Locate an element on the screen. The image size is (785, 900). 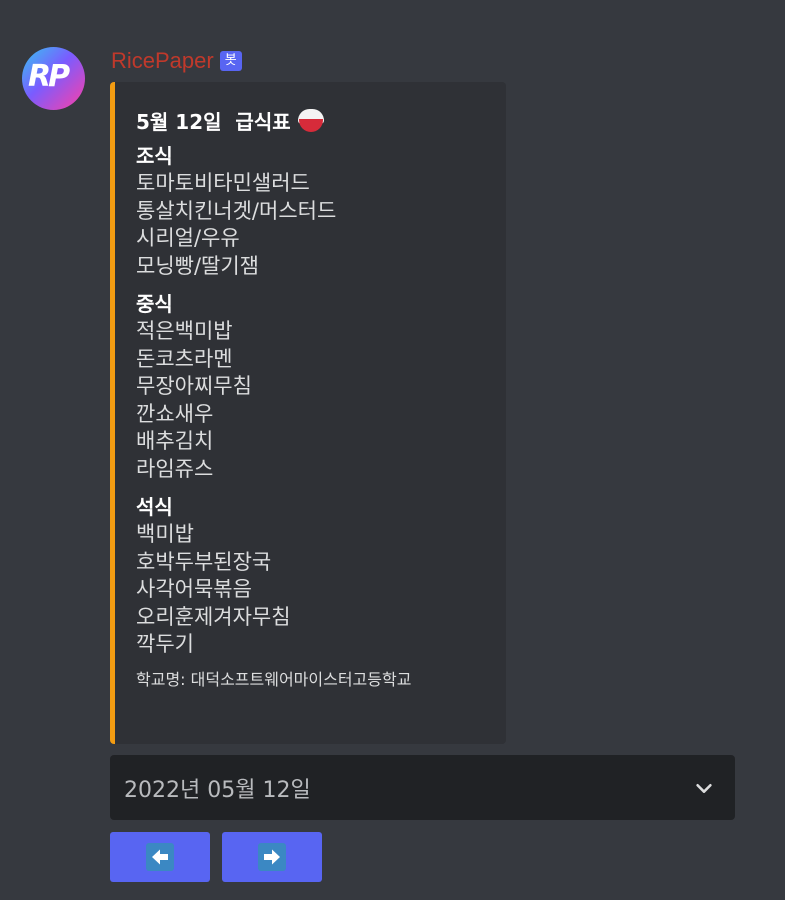
section-title: 조식 is located at coordinates (154, 156).